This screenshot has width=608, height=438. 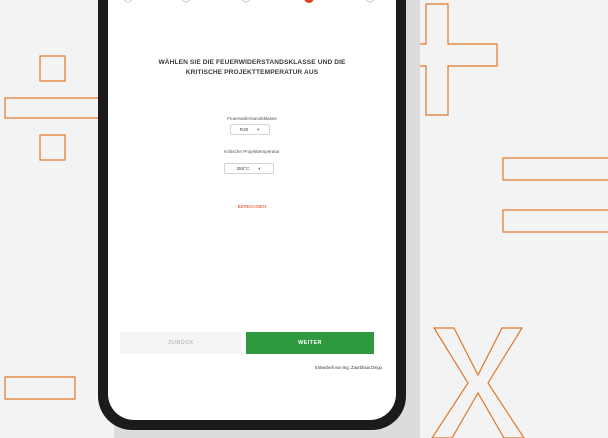 I want to click on step-4-dot-active, so click(x=309, y=1).